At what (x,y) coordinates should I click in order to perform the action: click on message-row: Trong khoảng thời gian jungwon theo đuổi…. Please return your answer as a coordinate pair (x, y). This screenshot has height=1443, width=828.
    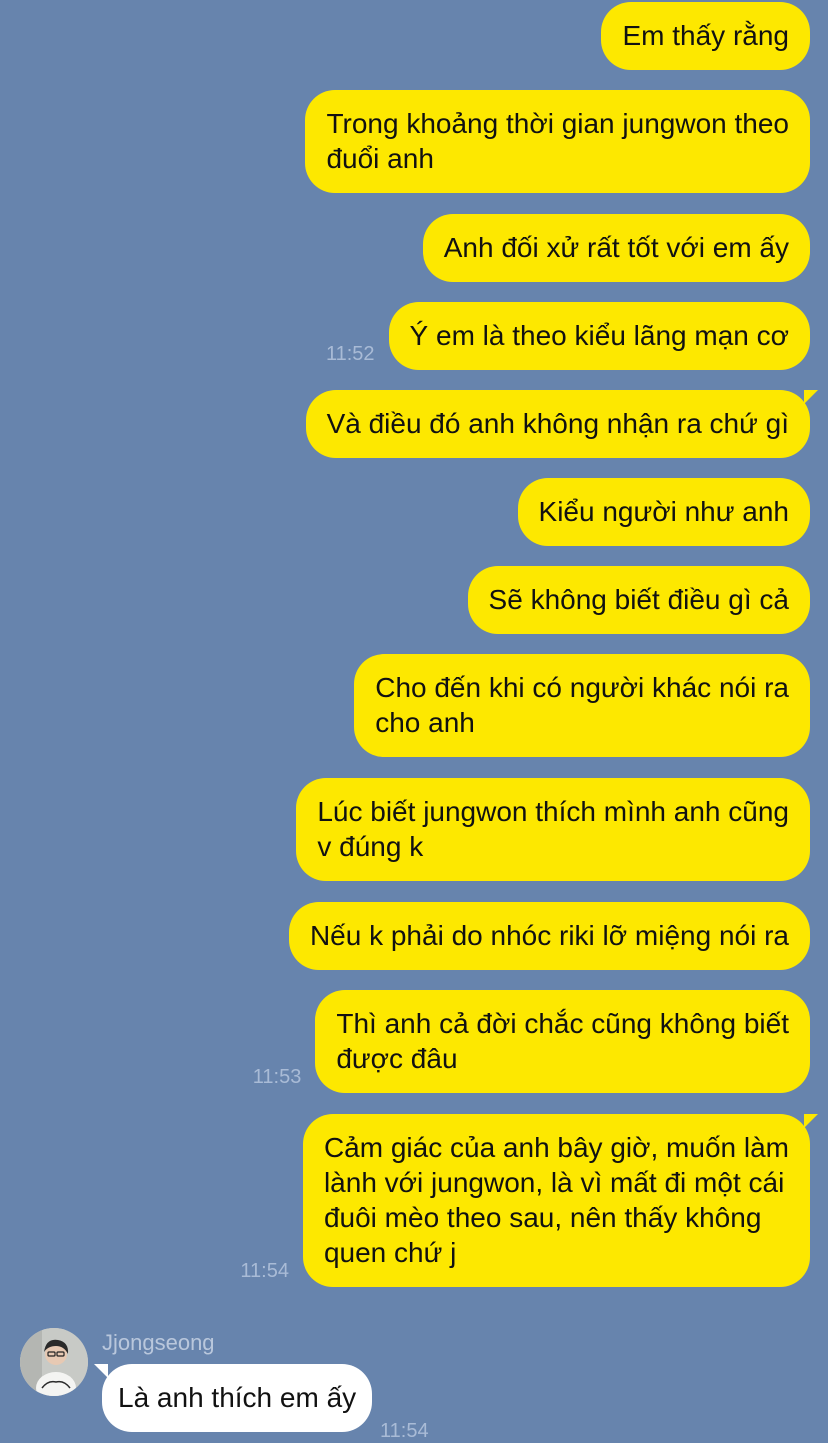
    Looking at the image, I should click on (550, 141).